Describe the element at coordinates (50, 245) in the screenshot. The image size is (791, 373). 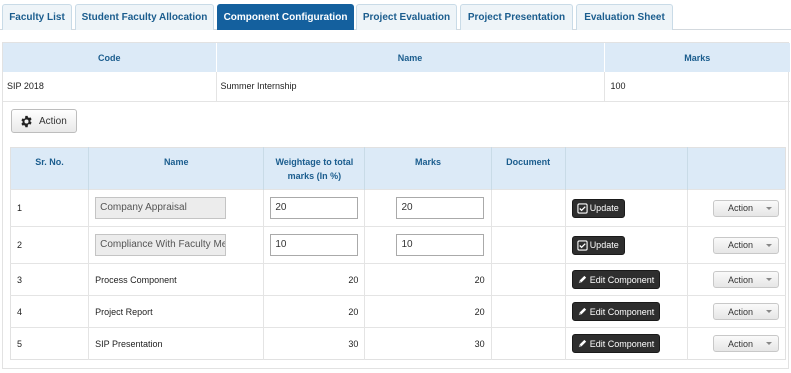
I see `row-sr-no: 2` at that location.